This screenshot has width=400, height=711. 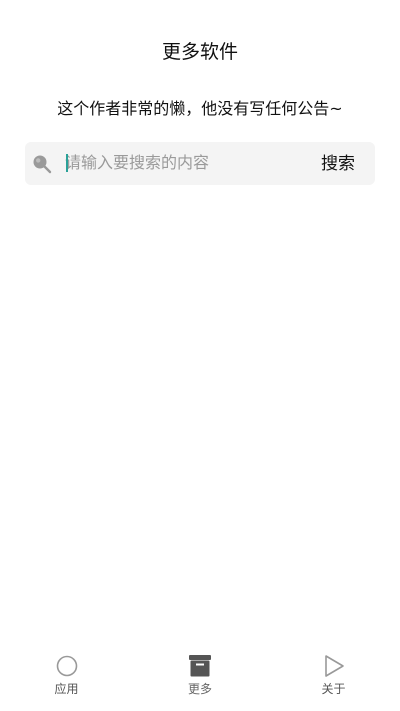 I want to click on archive-box-icon, so click(x=200, y=666).